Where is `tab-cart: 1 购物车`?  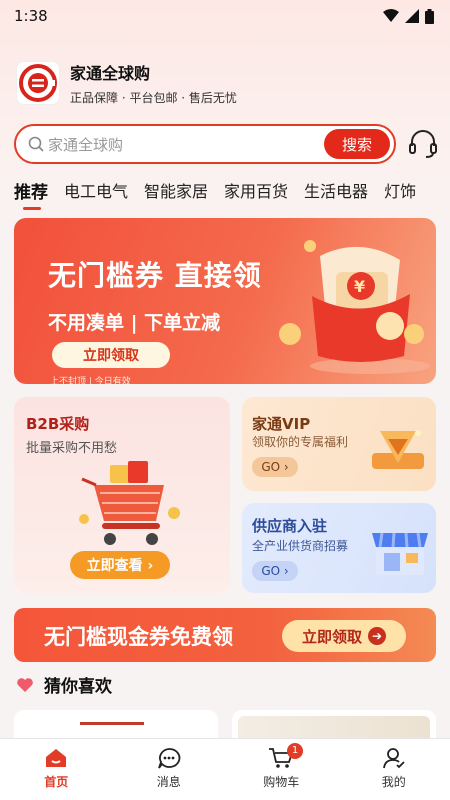 tab-cart: 1 购物车 is located at coordinates (281, 769).